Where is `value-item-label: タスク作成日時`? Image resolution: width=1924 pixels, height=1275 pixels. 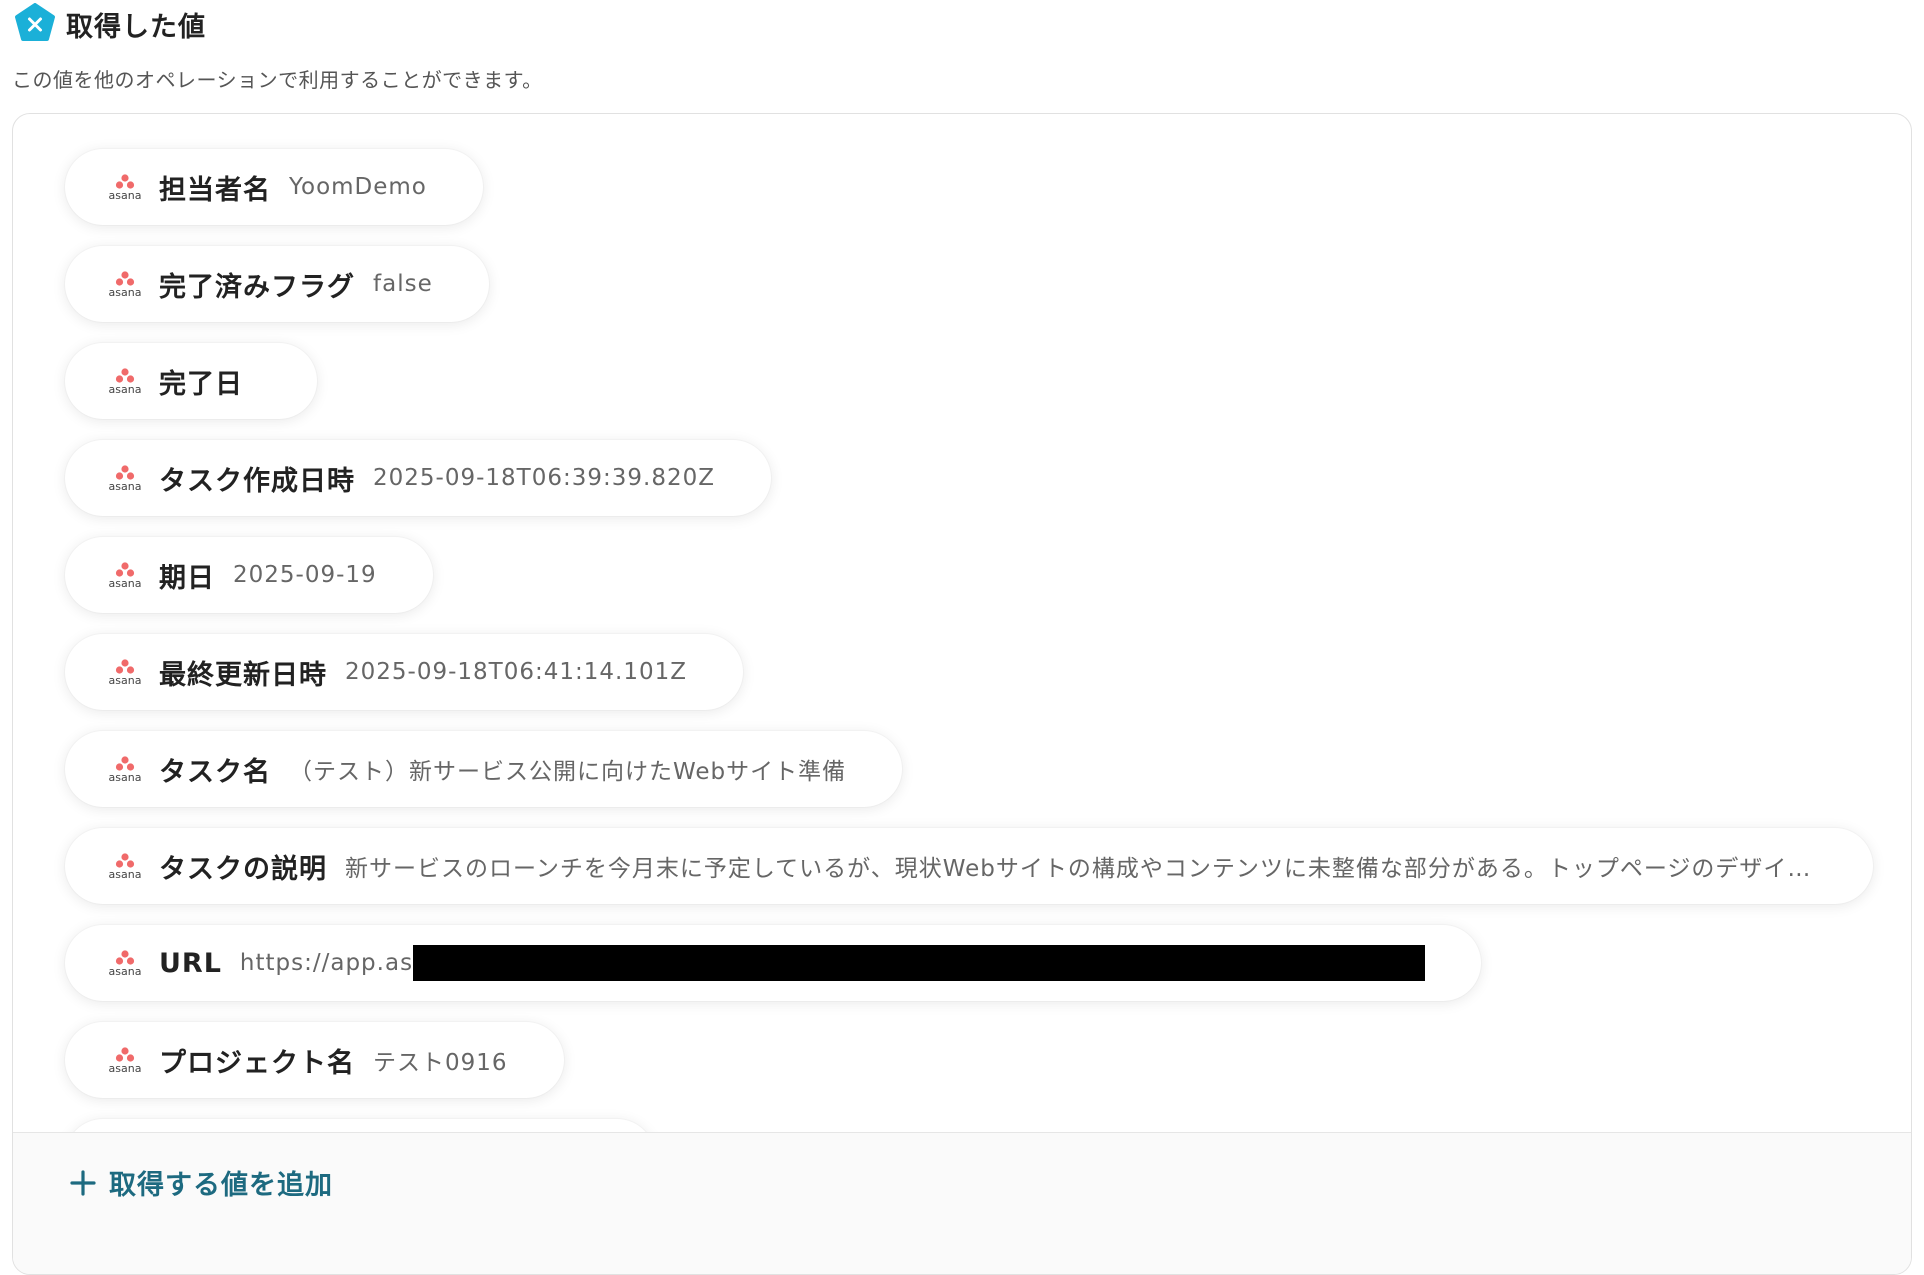 value-item-label: タスク作成日時 is located at coordinates (257, 481).